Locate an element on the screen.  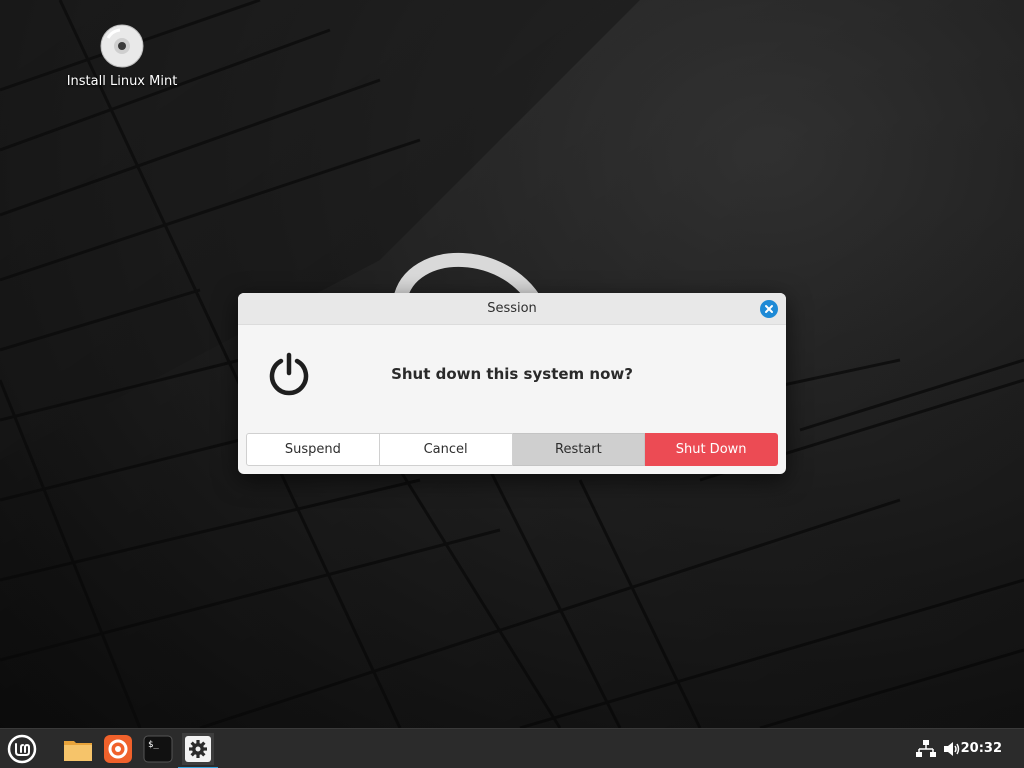
close-icon is located at coordinates (769, 309).